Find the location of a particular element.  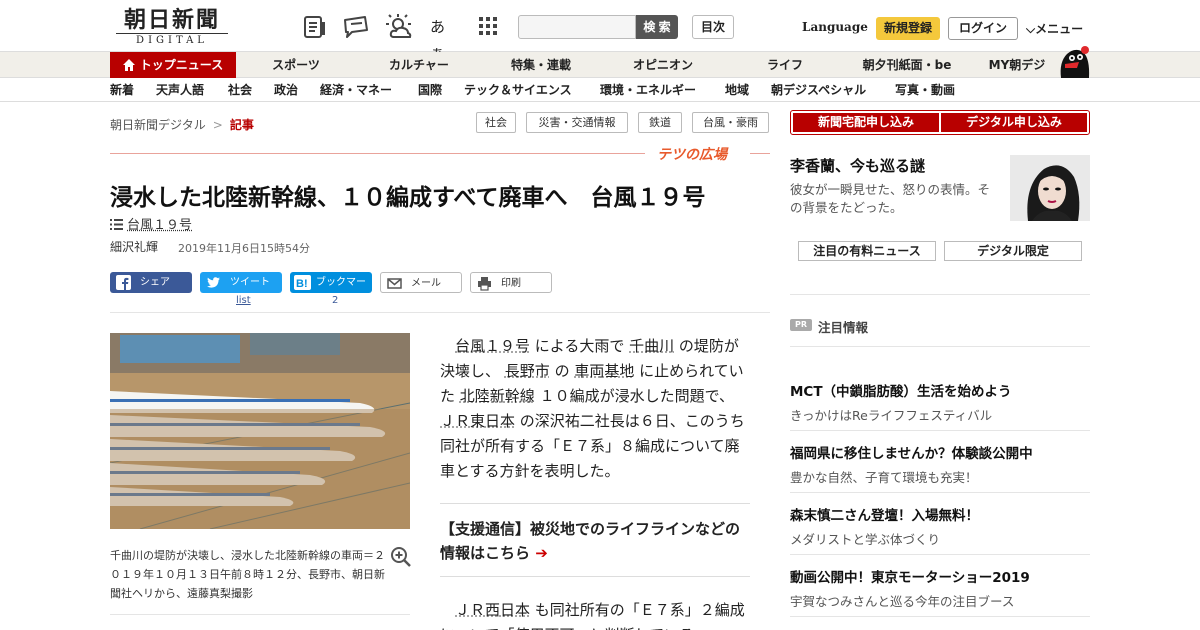

tag-railway: 鉄道 is located at coordinates (660, 122).